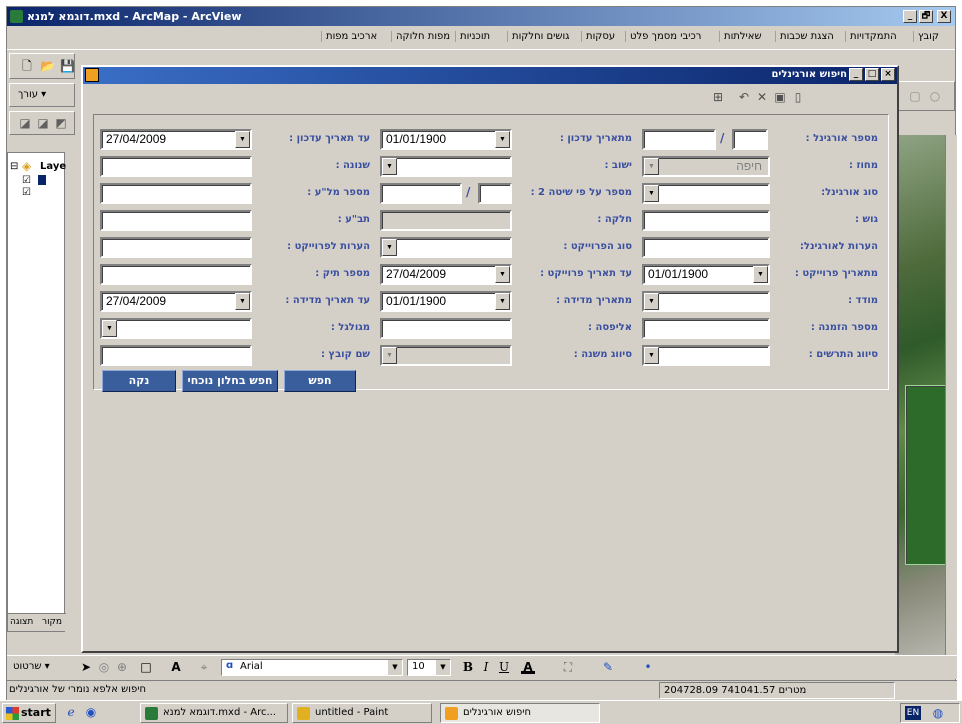 This screenshot has width=962, height=724. Describe the element at coordinates (52, 622) in the screenshot. I see `tab-source: מקור` at that location.